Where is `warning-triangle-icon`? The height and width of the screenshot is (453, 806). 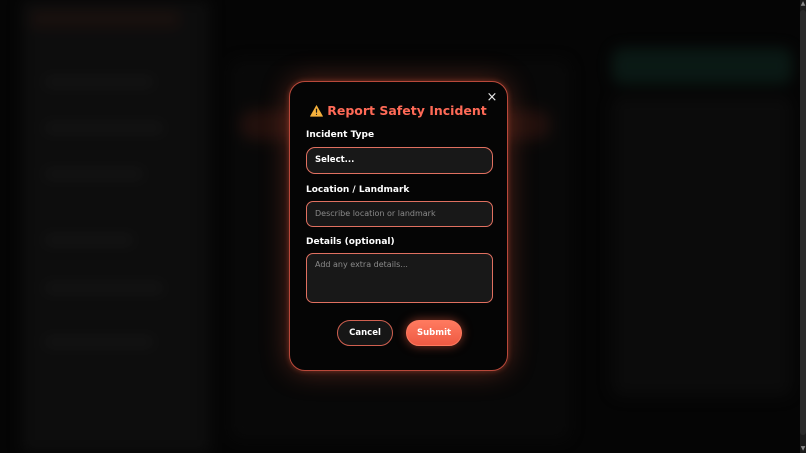 warning-triangle-icon is located at coordinates (317, 112).